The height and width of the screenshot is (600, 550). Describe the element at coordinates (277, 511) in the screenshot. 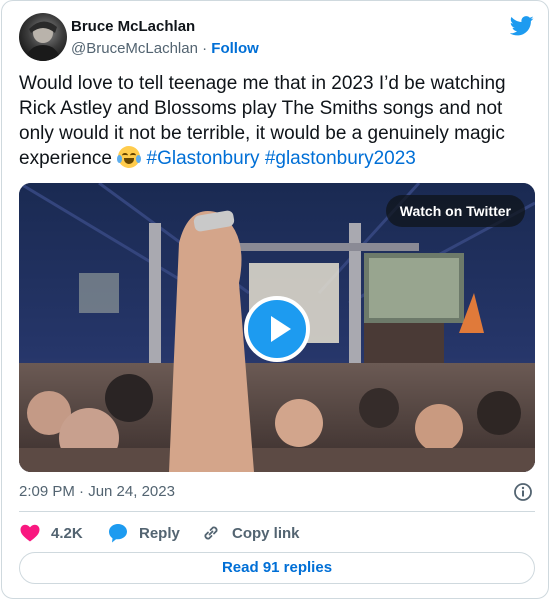

I see `divider` at that location.